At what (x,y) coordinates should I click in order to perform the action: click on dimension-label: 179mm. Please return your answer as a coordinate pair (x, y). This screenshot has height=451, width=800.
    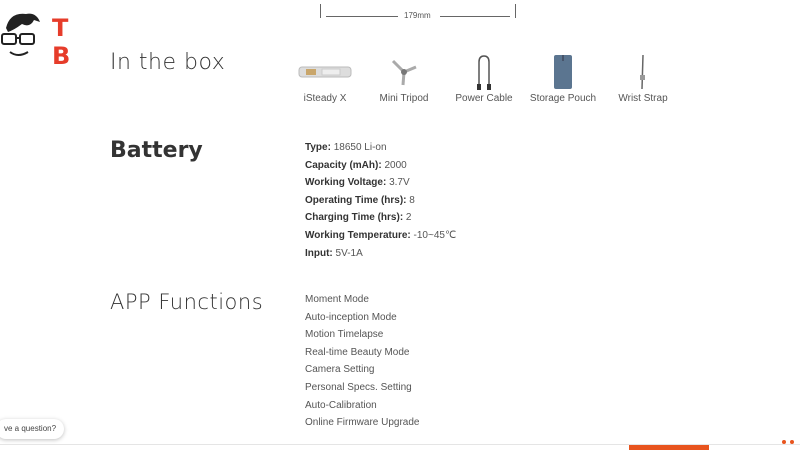
    Looking at the image, I should click on (417, 15).